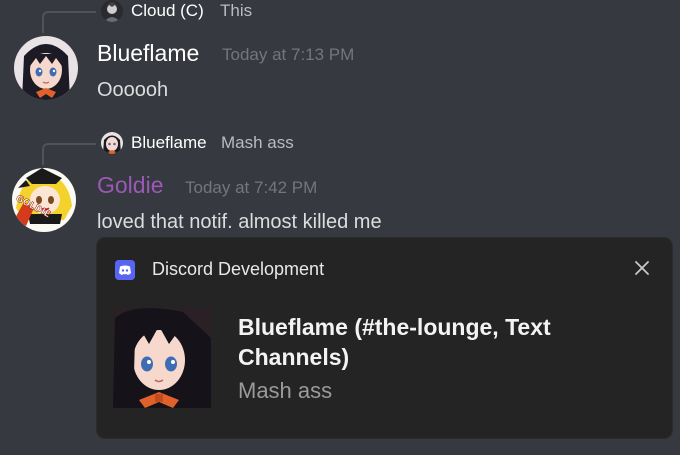 Image resolution: width=680 pixels, height=455 pixels. Describe the element at coordinates (238, 269) in the screenshot. I see `notification-app-name: Discord Development` at that location.